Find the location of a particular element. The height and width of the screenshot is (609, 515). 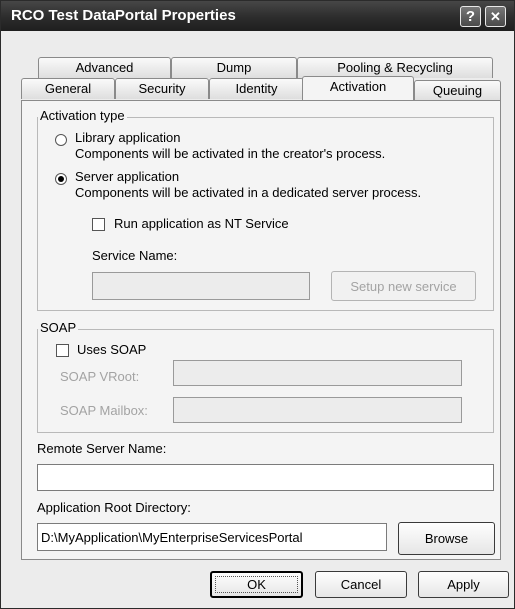

tab-dump: Dump is located at coordinates (234, 67).